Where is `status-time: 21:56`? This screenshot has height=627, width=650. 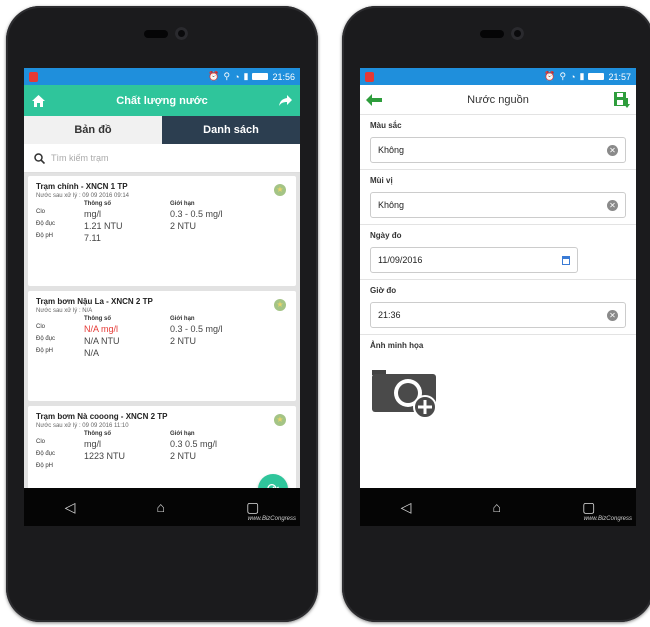
status-time: 21:56 is located at coordinates (283, 76).